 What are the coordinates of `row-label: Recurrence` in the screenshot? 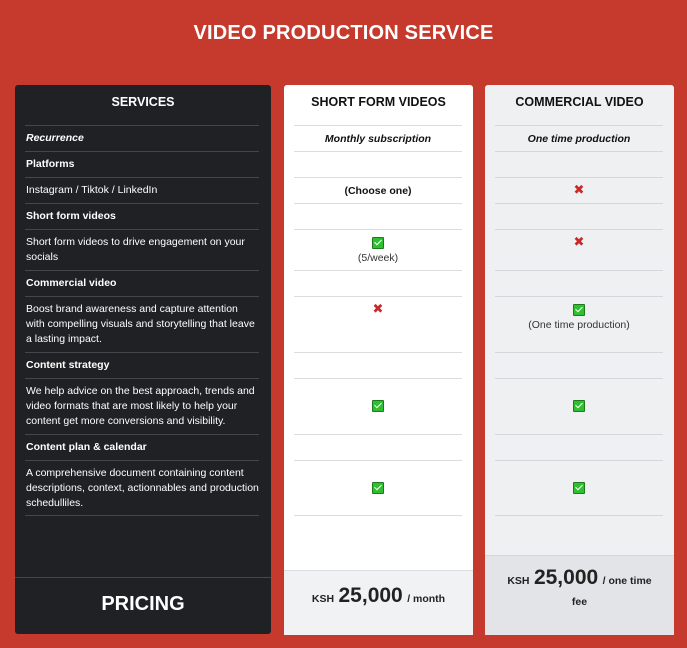 It's located at (55, 138).